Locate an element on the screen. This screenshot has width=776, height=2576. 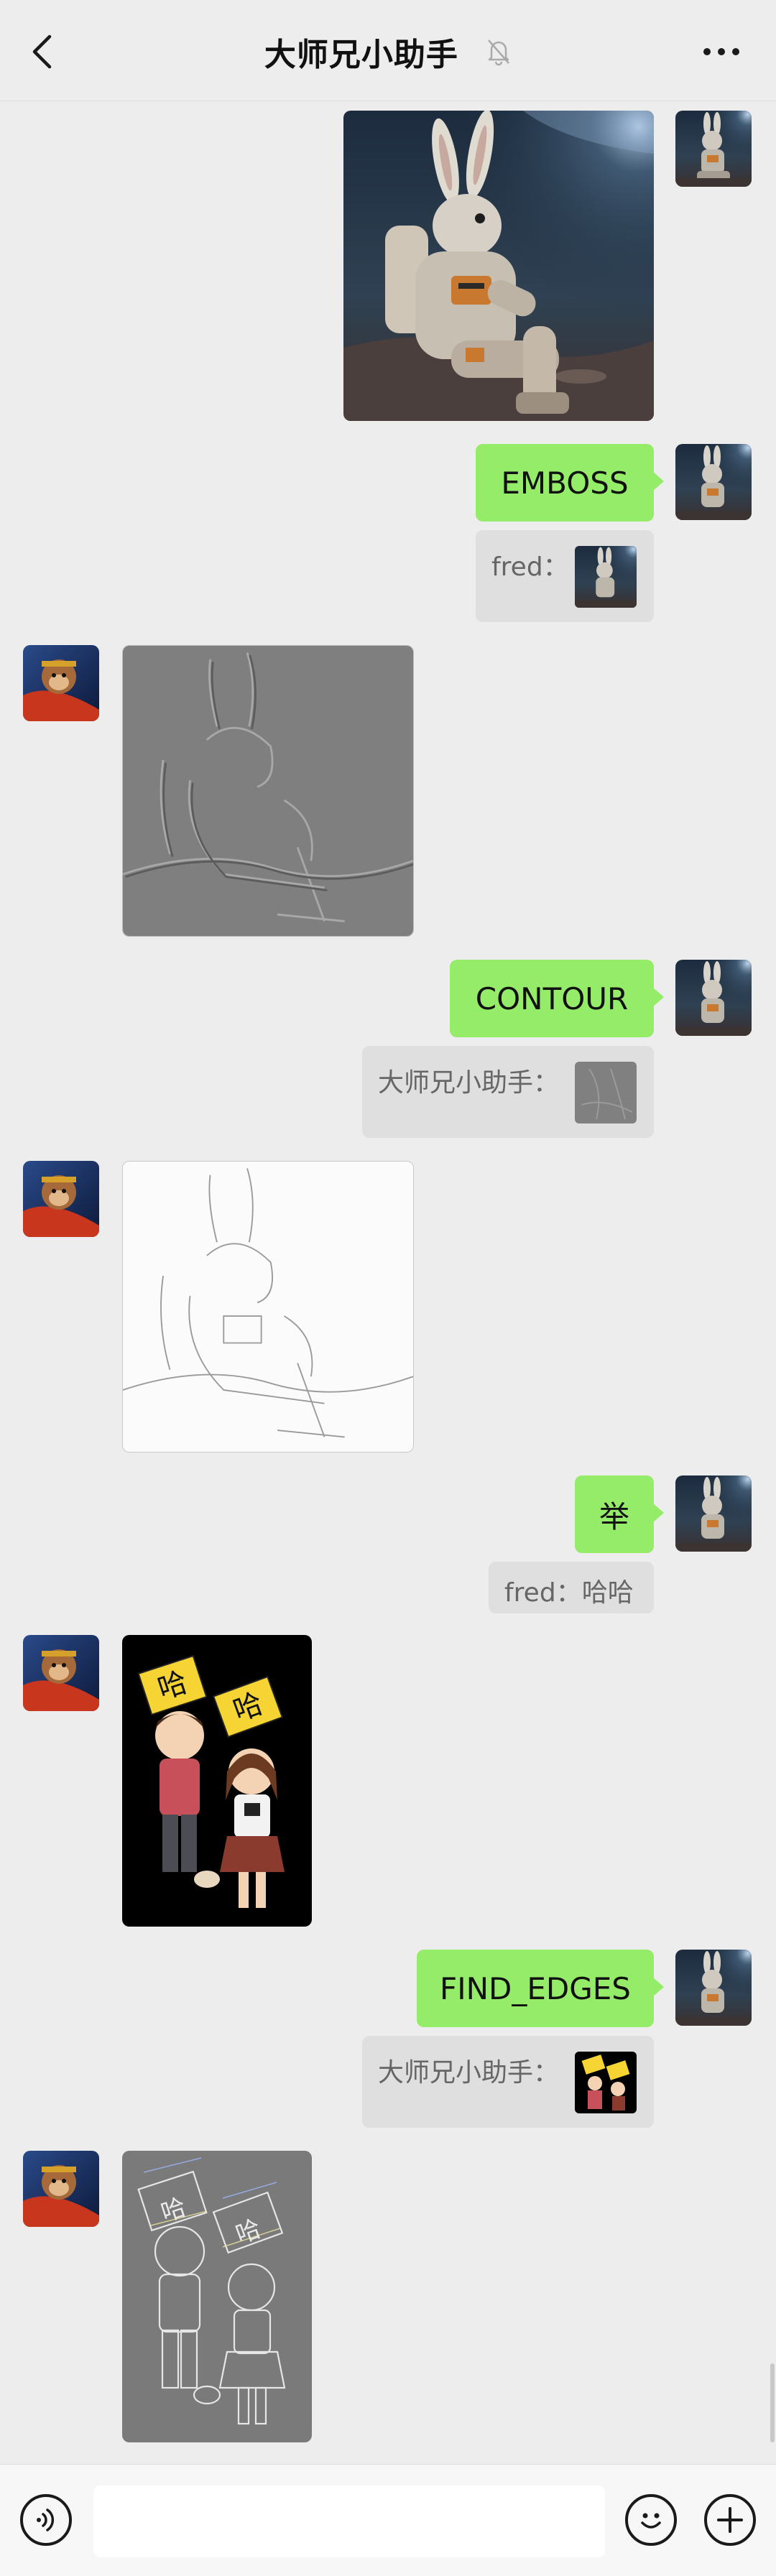
image-message-emboss is located at coordinates (268, 791).